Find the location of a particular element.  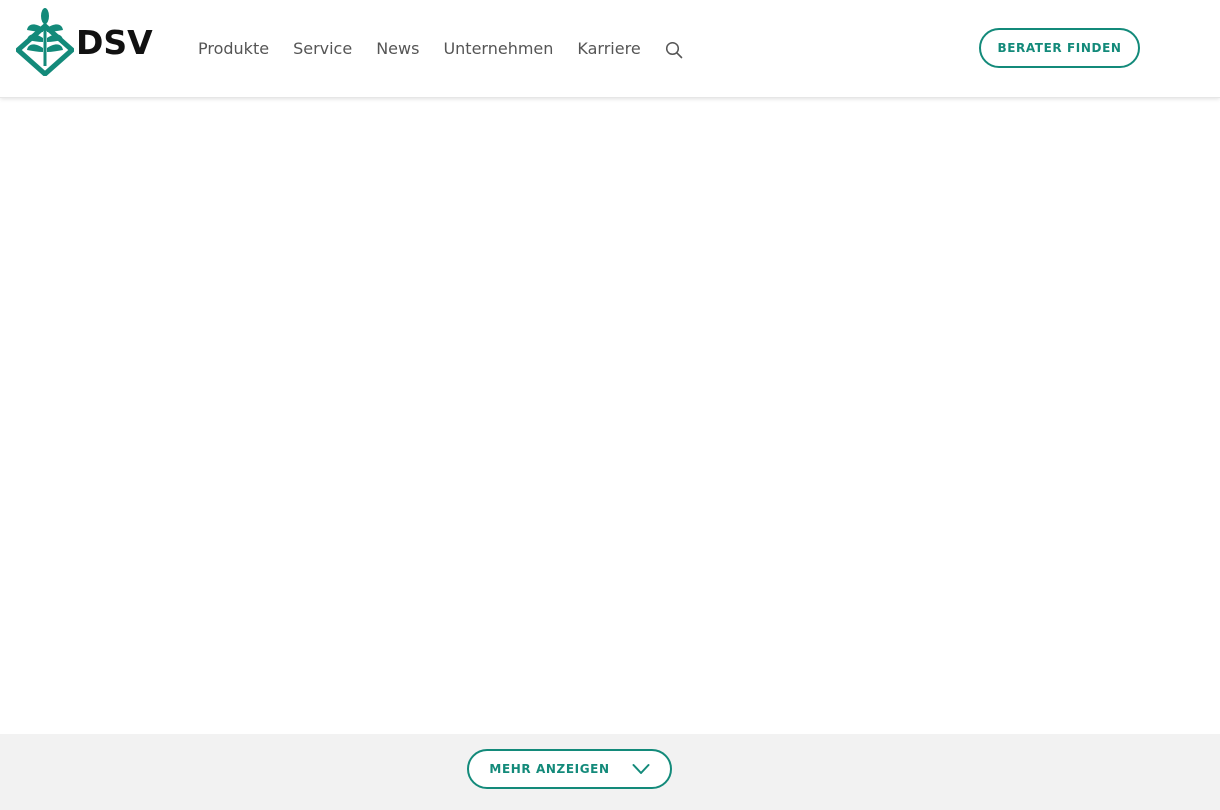

nav-item-news: News is located at coordinates (397, 49).